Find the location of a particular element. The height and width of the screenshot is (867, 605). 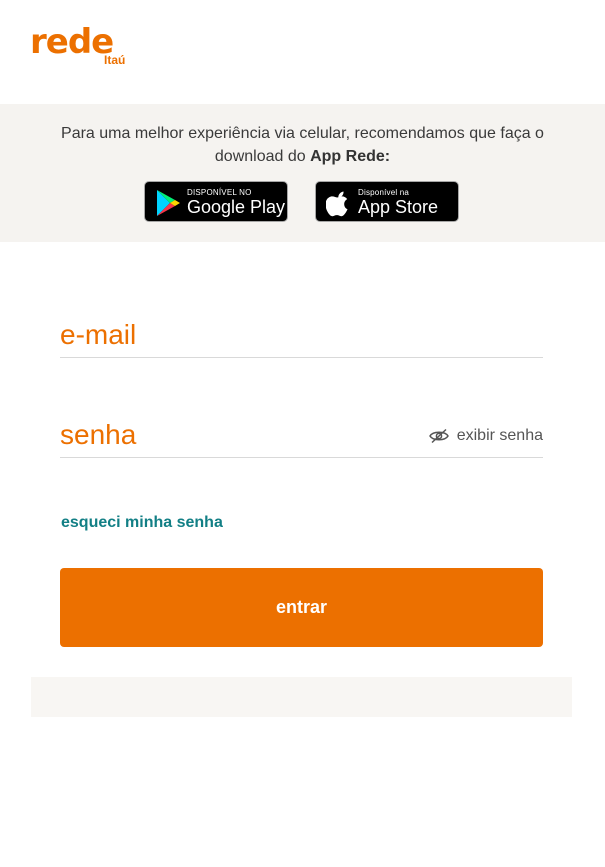

app-store-button: Disponível na App Store is located at coordinates (387, 201).